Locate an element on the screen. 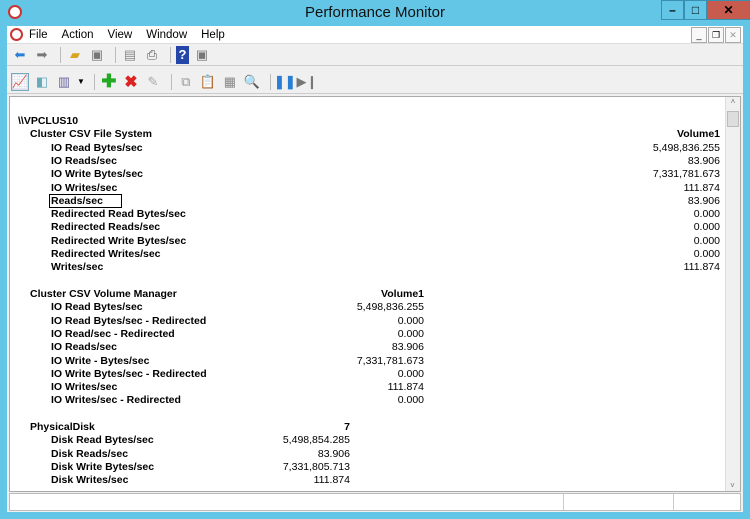  minimize-button: – is located at coordinates (672, 10).